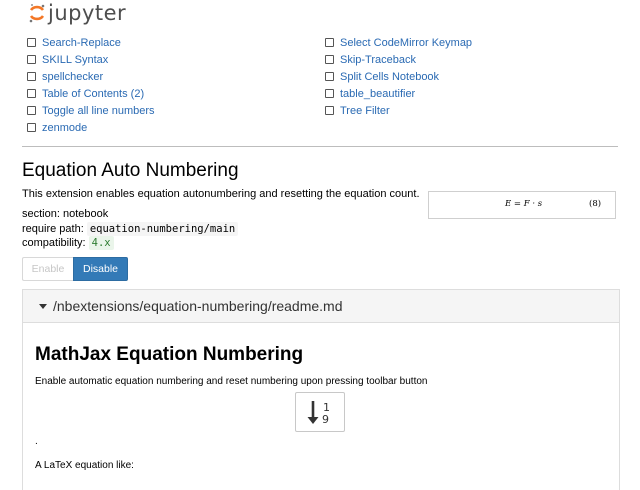  What do you see at coordinates (37, 13) in the screenshot?
I see `jupyter-logo-icon` at bounding box center [37, 13].